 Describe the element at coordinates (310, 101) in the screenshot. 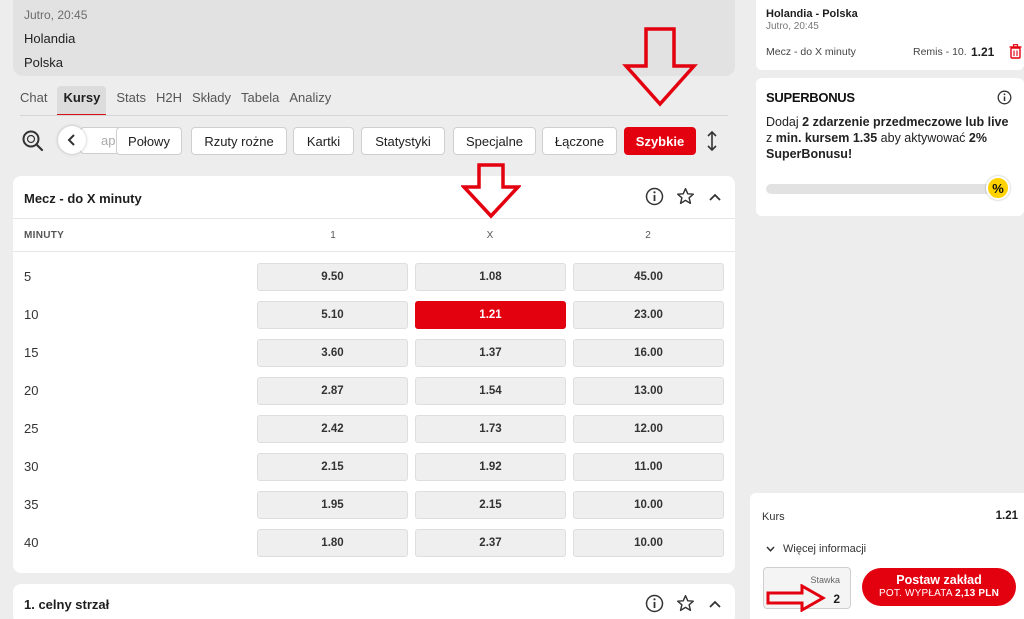

I see `tab-analizy: Analizy` at that location.